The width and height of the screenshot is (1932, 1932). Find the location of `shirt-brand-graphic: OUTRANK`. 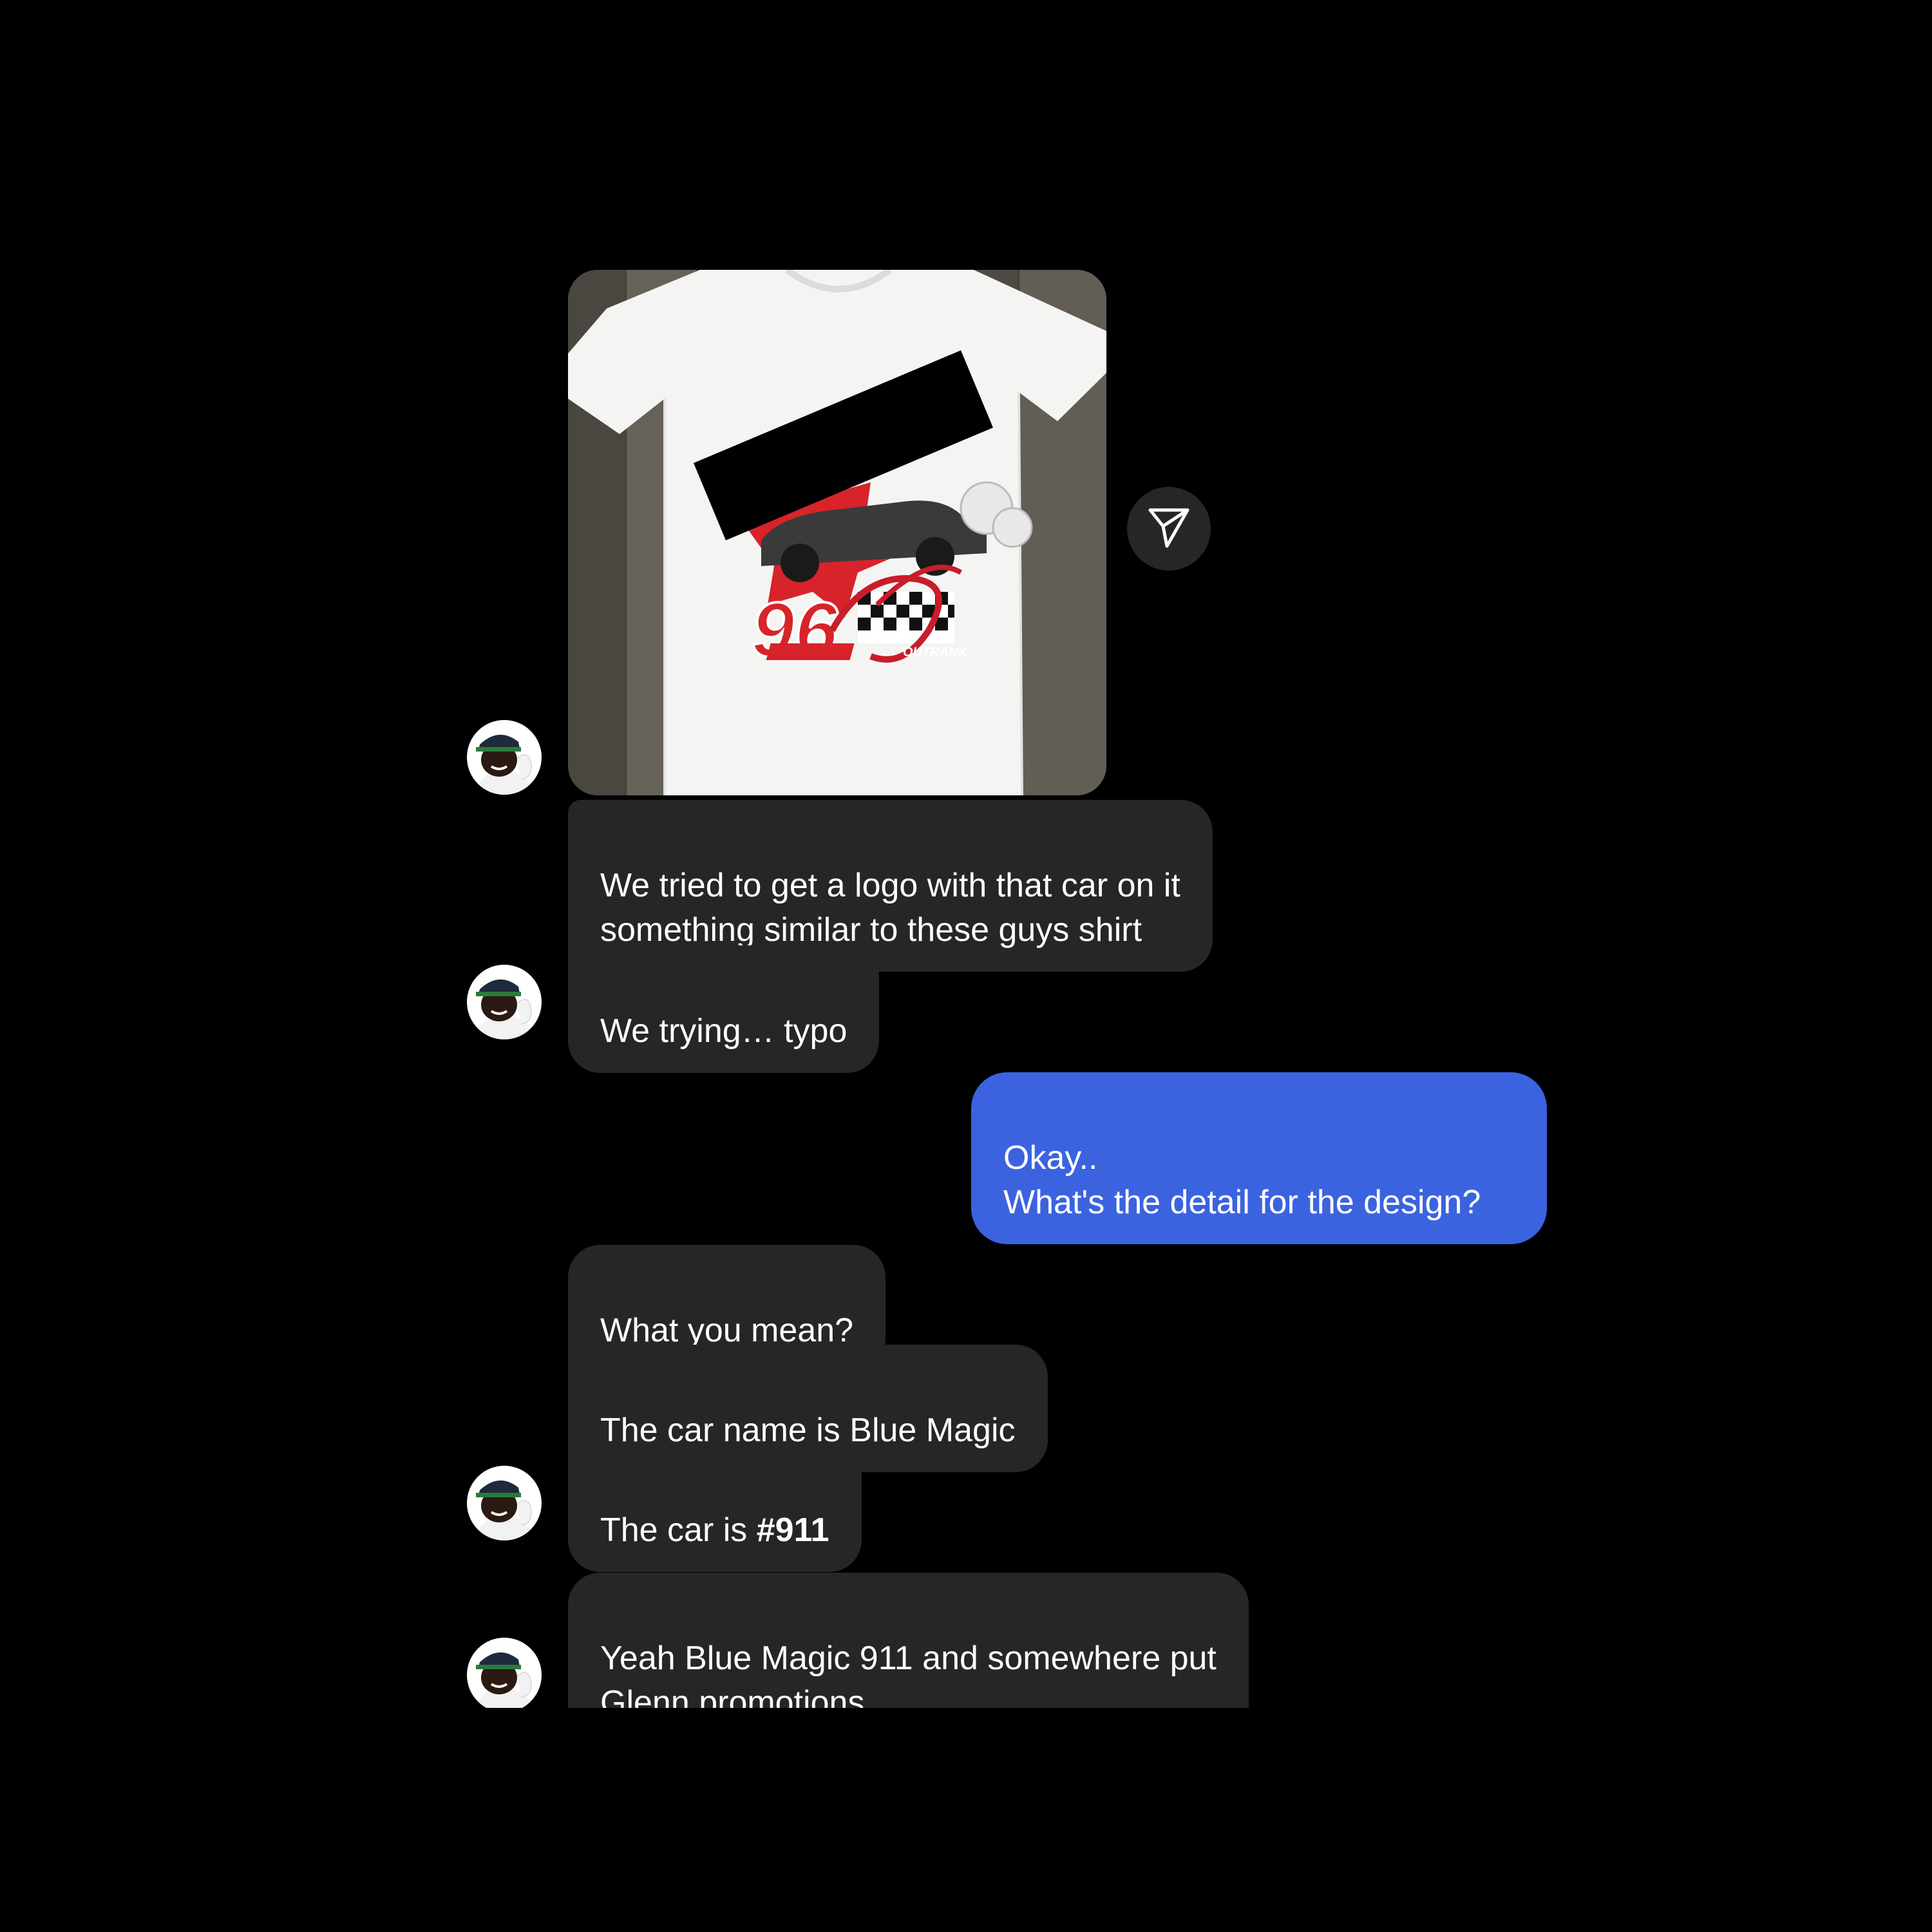

shirt-brand-graphic: OUTRANK is located at coordinates (936, 652).